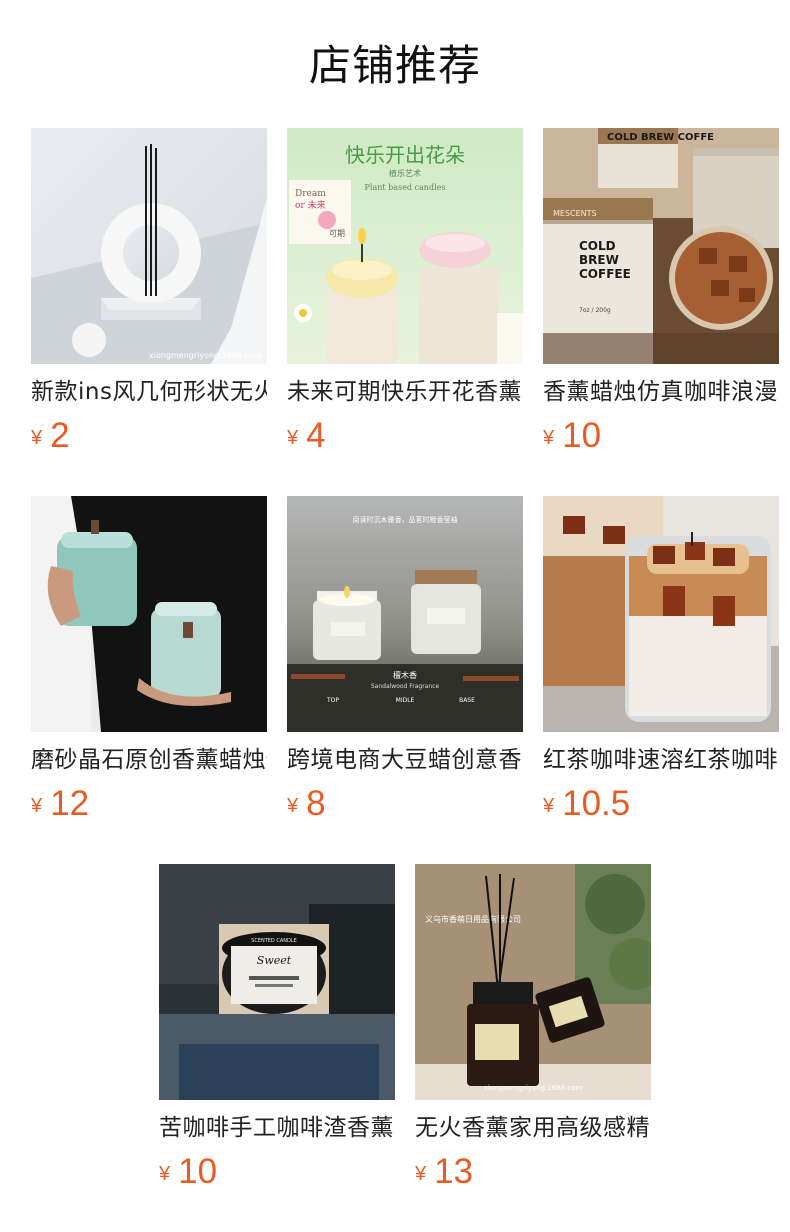  What do you see at coordinates (595, 310) in the screenshot?
I see `jar-weight: 7oz / 200g` at bounding box center [595, 310].